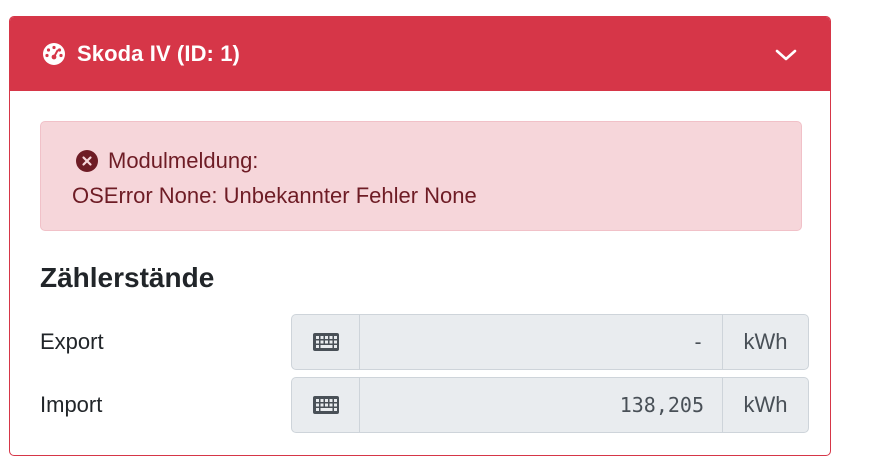 Image resolution: width=871 pixels, height=456 pixels. What do you see at coordinates (183, 160) in the screenshot?
I see `alert-title: Modulmeldung:` at bounding box center [183, 160].